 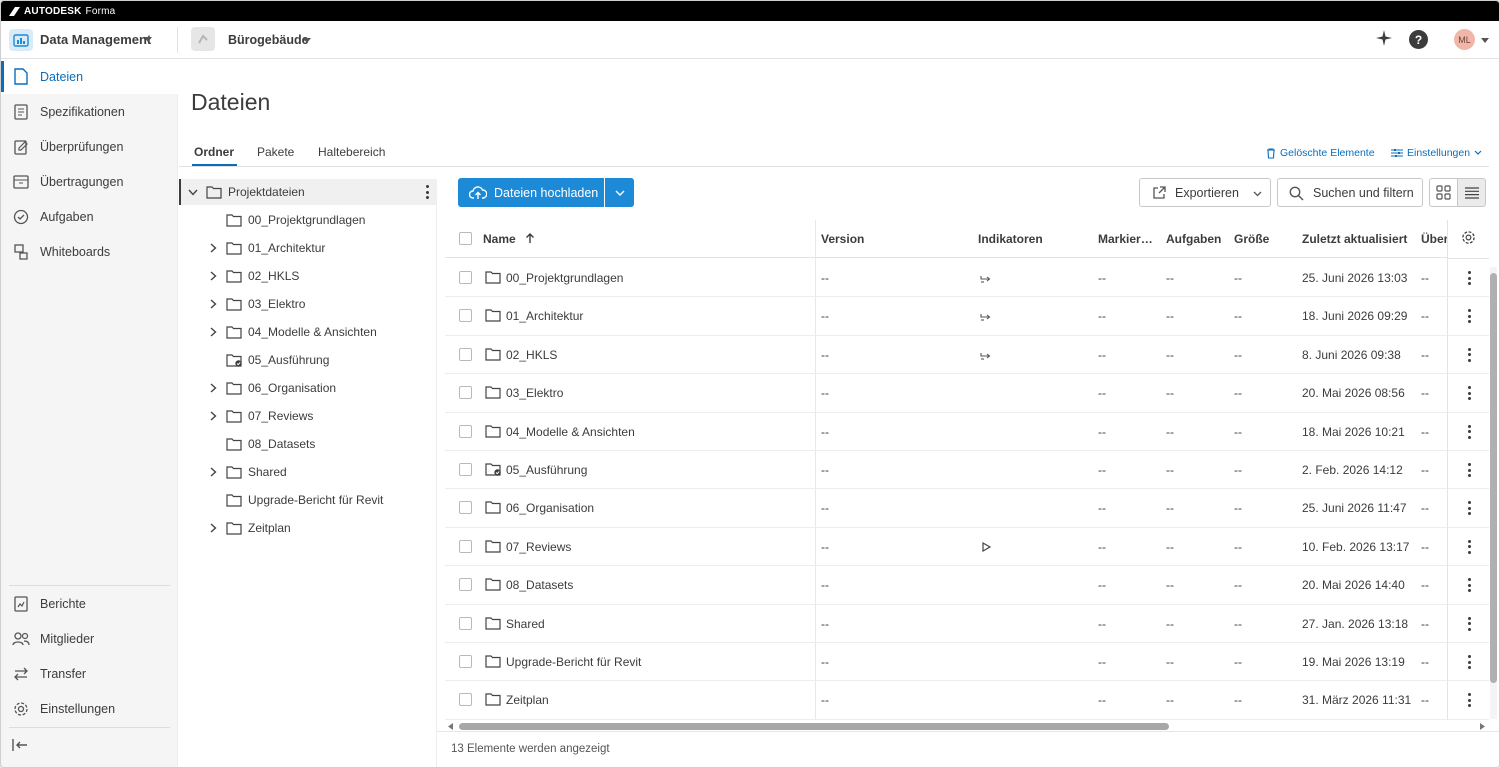 What do you see at coordinates (351, 152) in the screenshot?
I see `tab-haltebereich: Haltebereich` at bounding box center [351, 152].